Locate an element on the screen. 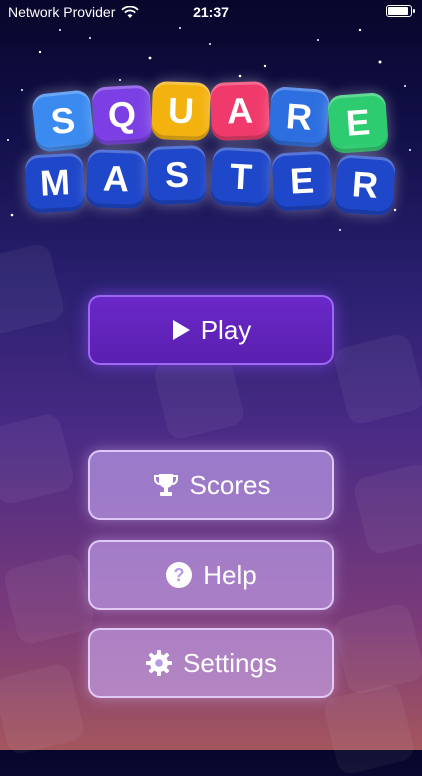 The image size is (422, 776). logo-tile: M is located at coordinates (55, 183).